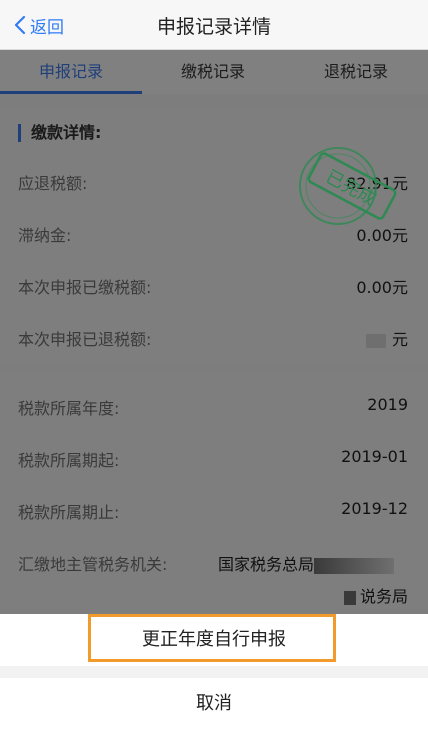 The image size is (428, 730). What do you see at coordinates (214, 640) in the screenshot?
I see `correct-annual-declaration-button: 更正年度自行申报` at bounding box center [214, 640].